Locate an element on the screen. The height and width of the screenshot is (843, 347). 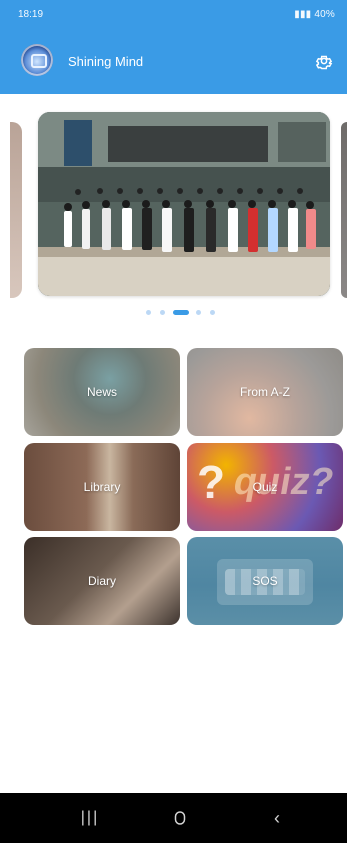
system-nav-bar: ||| ‹ is located at coordinates (173, 818).